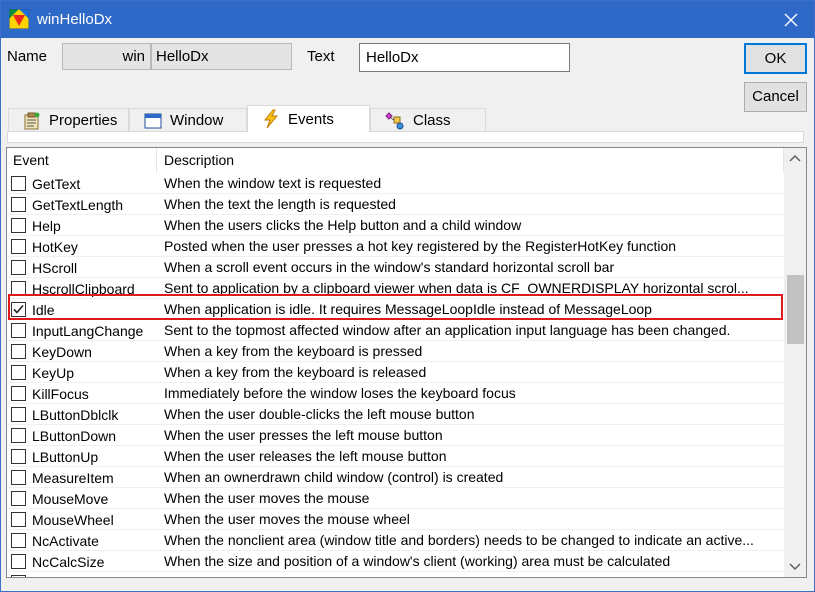 The height and width of the screenshot is (592, 815). What do you see at coordinates (395, 183) in the screenshot?
I see `table-row: GetText When the window text is requested` at bounding box center [395, 183].